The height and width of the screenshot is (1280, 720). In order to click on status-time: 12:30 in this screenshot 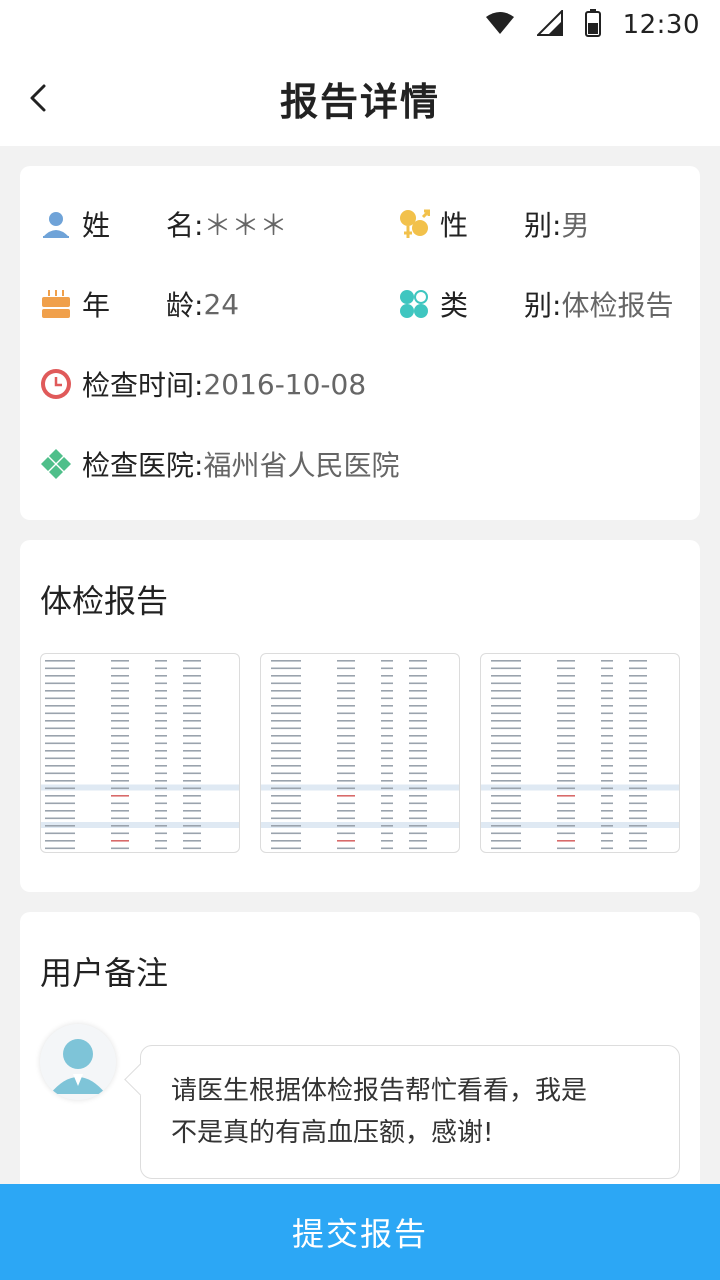, I will do `click(661, 25)`.